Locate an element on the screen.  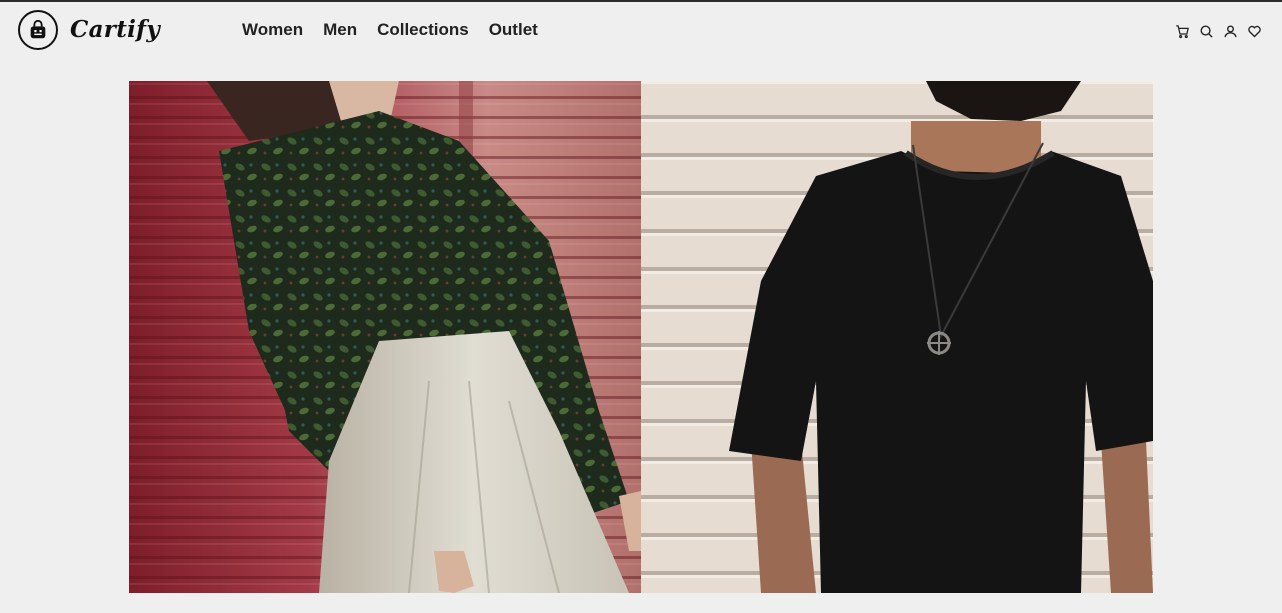
heart-icon is located at coordinates (1254, 31).